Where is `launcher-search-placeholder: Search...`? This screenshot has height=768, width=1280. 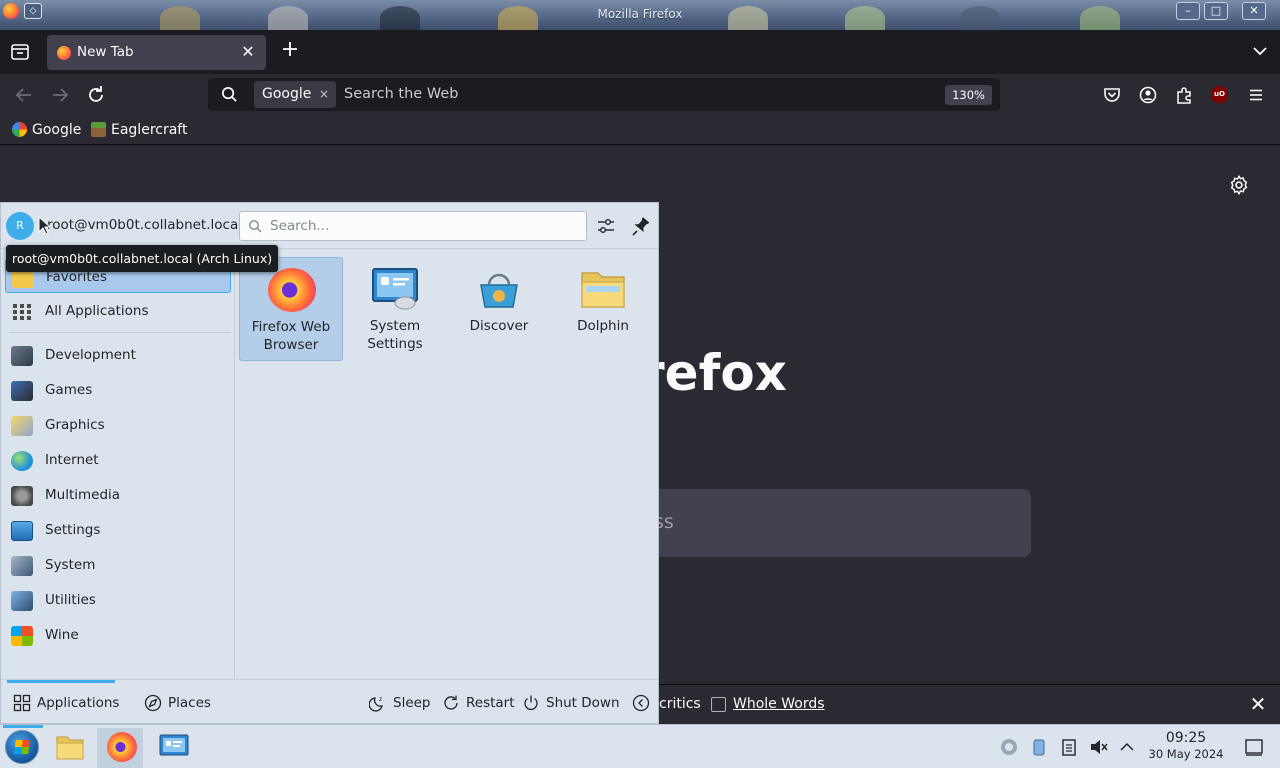
launcher-search-placeholder: Search... is located at coordinates (300, 226).